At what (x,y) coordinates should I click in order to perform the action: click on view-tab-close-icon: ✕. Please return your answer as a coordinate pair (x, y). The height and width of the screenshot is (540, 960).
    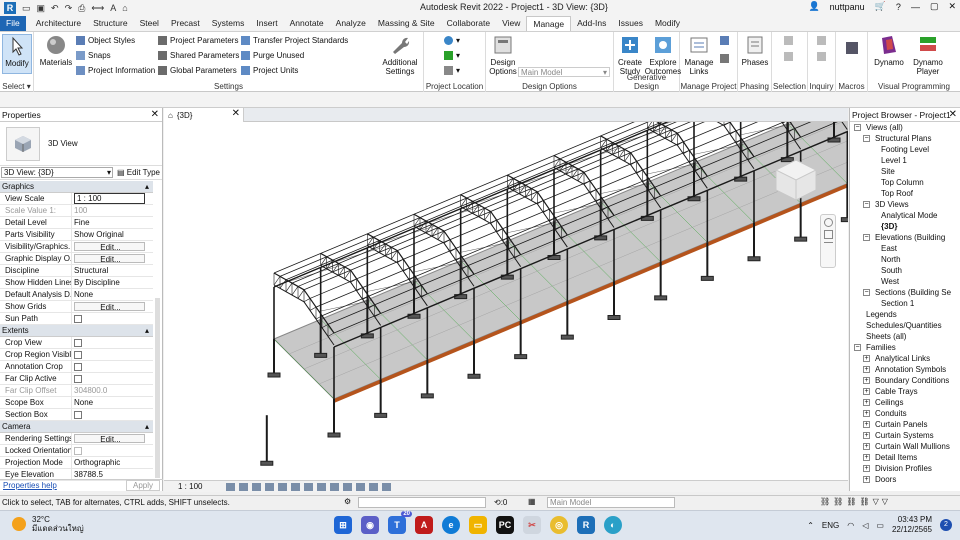
    Looking at the image, I should click on (236, 113).